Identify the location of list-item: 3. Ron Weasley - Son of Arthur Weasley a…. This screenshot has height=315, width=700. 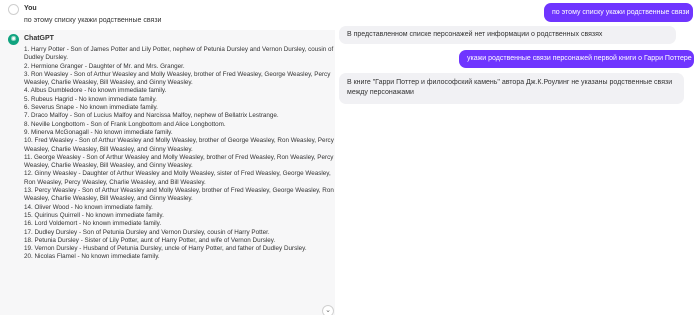
(177, 78).